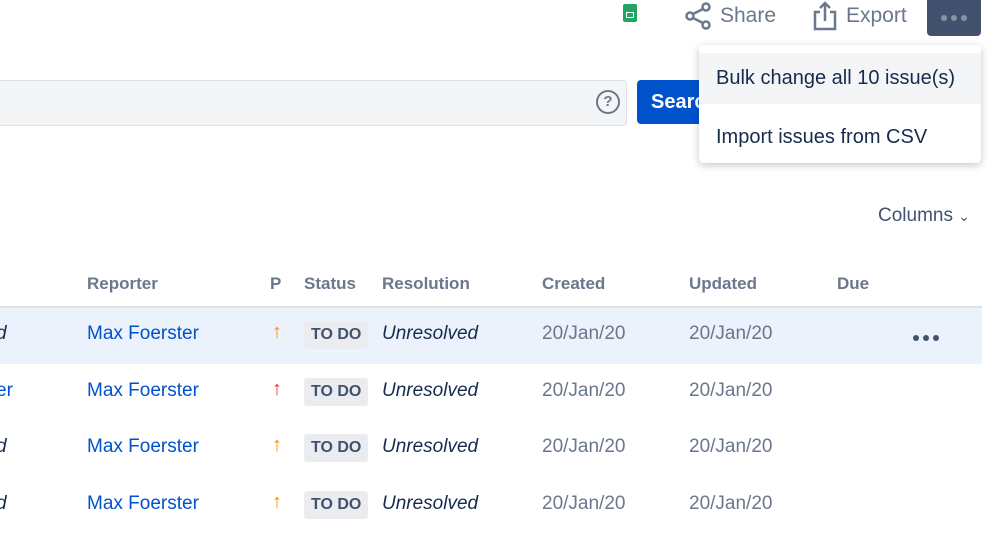  I want to click on share-icon, so click(698, 16).